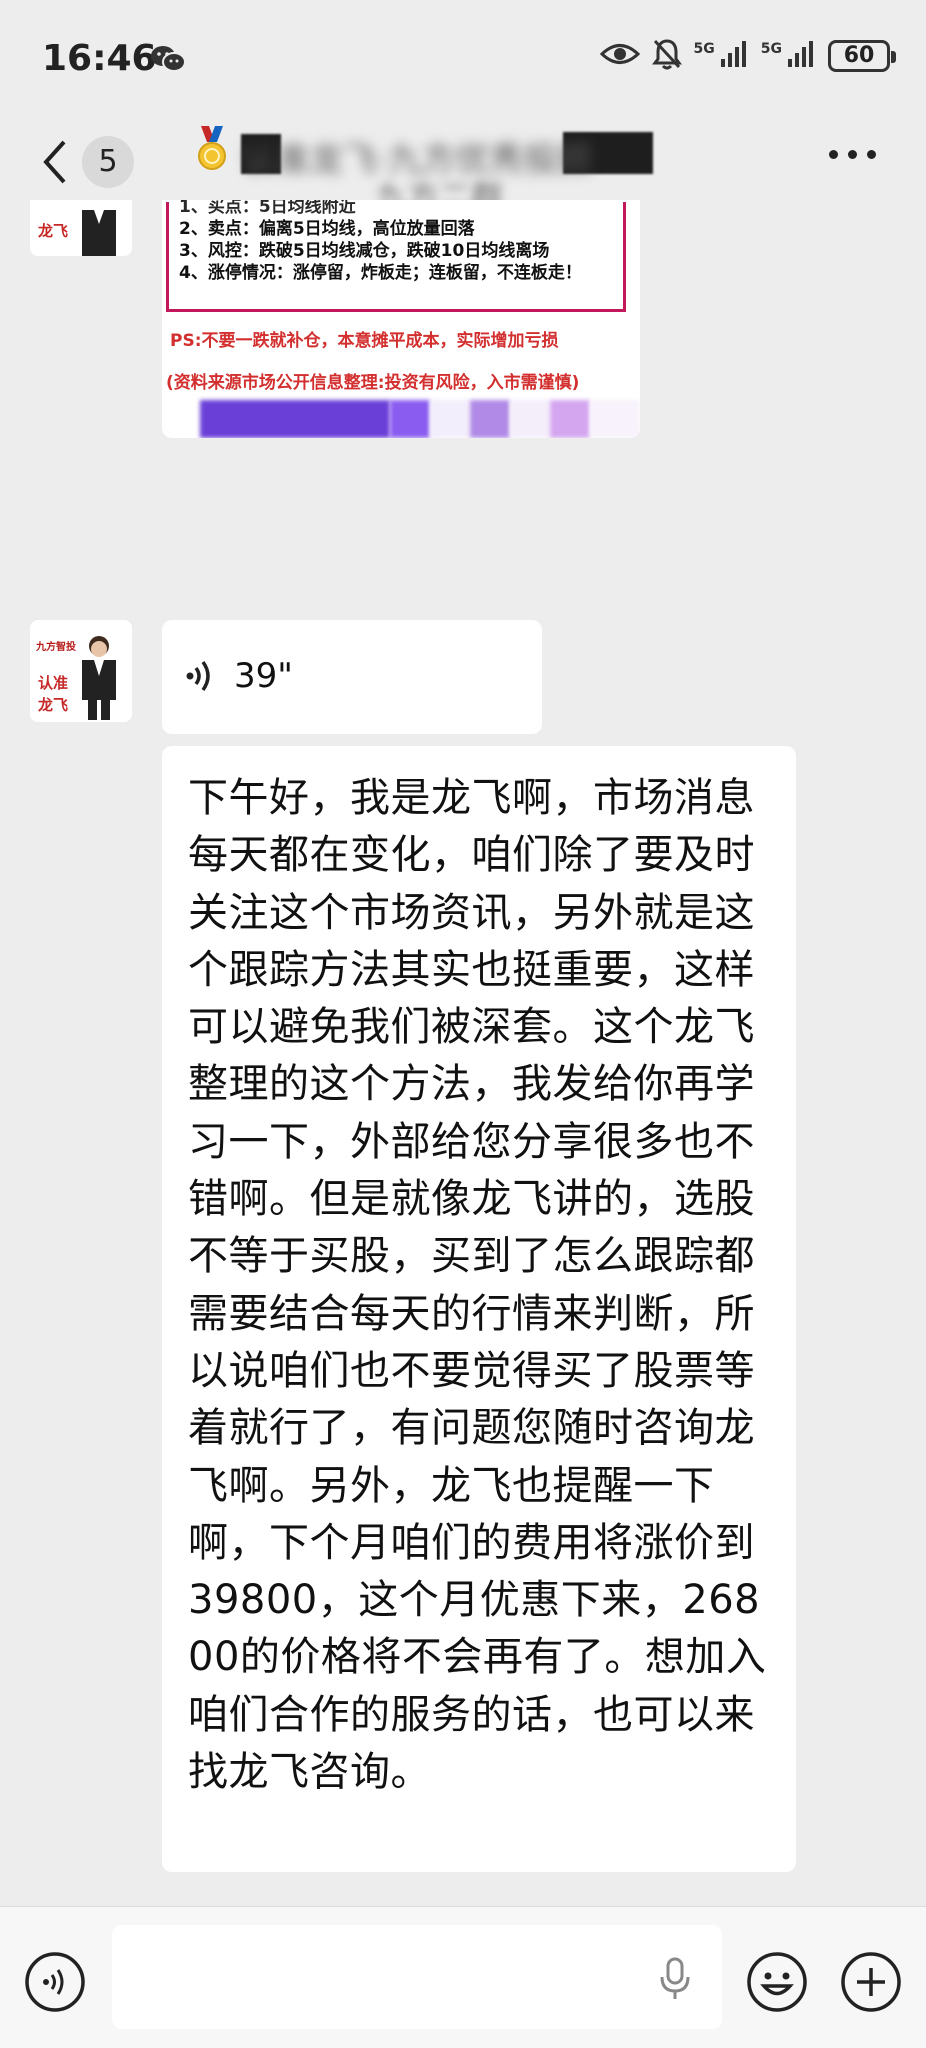 The height and width of the screenshot is (2048, 926). Describe the element at coordinates (380, 273) in the screenshot. I see `rule-line: 4、涨停情况：涨停留，炸板走；连板留，不连板走！` at that location.